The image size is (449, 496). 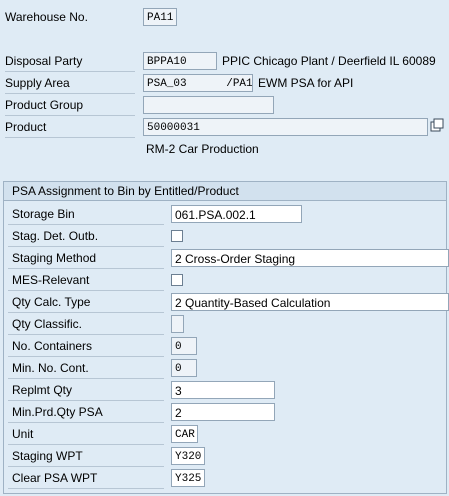 I want to click on product-field: 50000031, so click(x=285, y=127).